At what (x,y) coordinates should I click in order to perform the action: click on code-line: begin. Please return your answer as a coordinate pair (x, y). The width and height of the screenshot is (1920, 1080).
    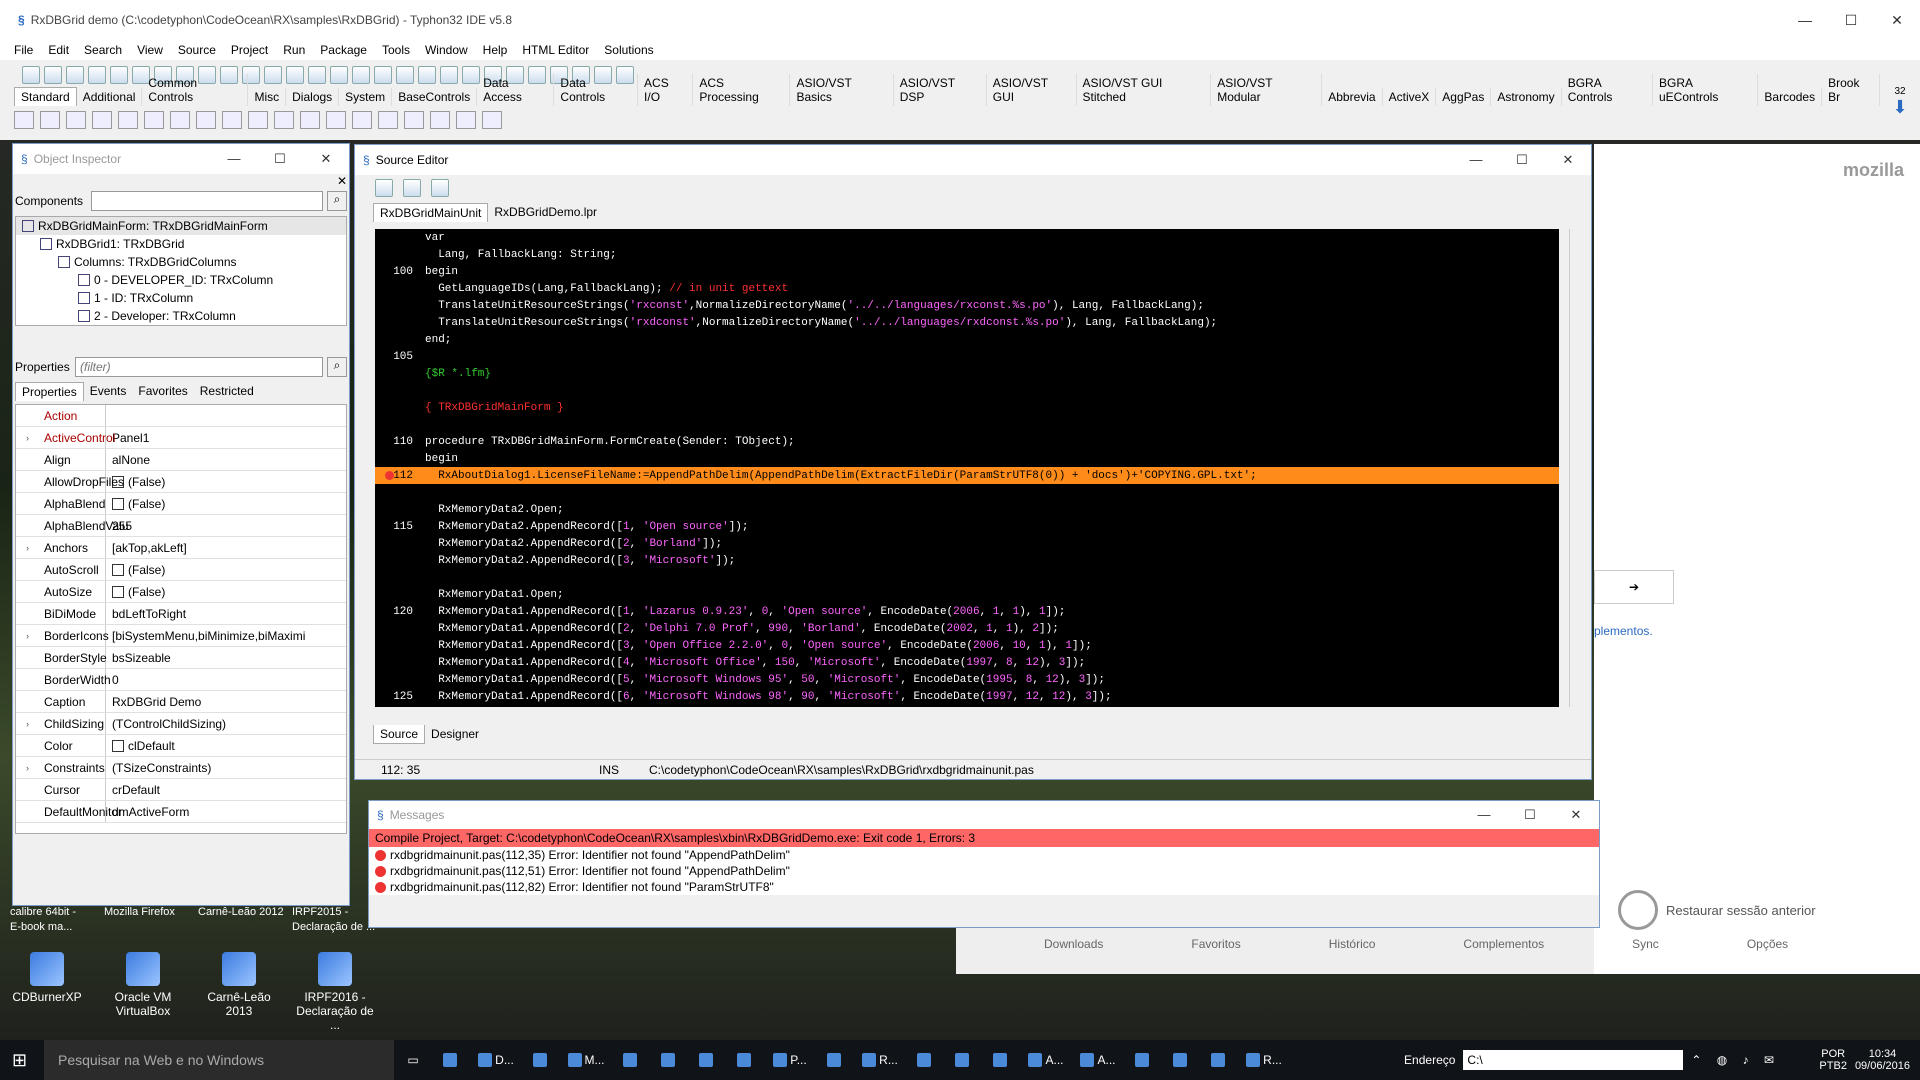
    Looking at the image, I should click on (967, 458).